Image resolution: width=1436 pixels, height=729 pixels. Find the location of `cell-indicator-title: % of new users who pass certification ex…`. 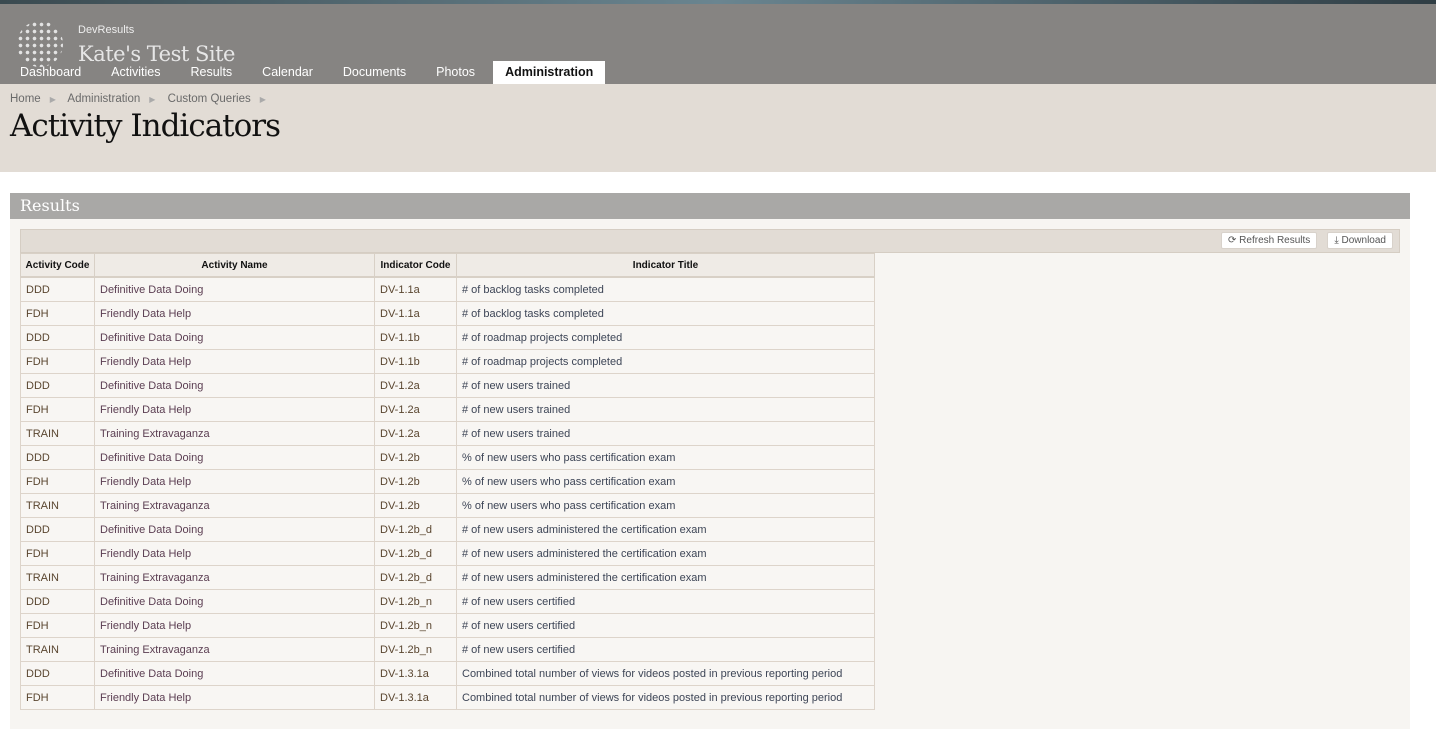

cell-indicator-title: % of new users who pass certification ex… is located at coordinates (665, 481).